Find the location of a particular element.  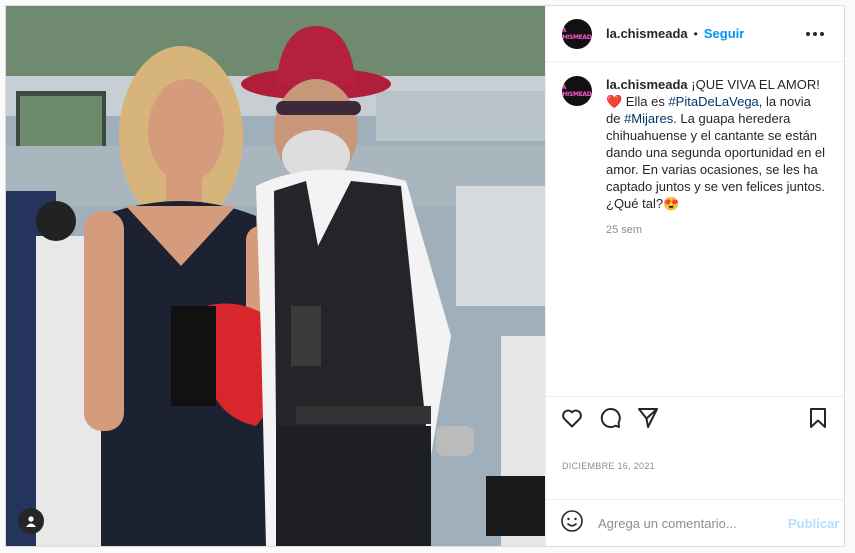

send-icon is located at coordinates (648, 420).